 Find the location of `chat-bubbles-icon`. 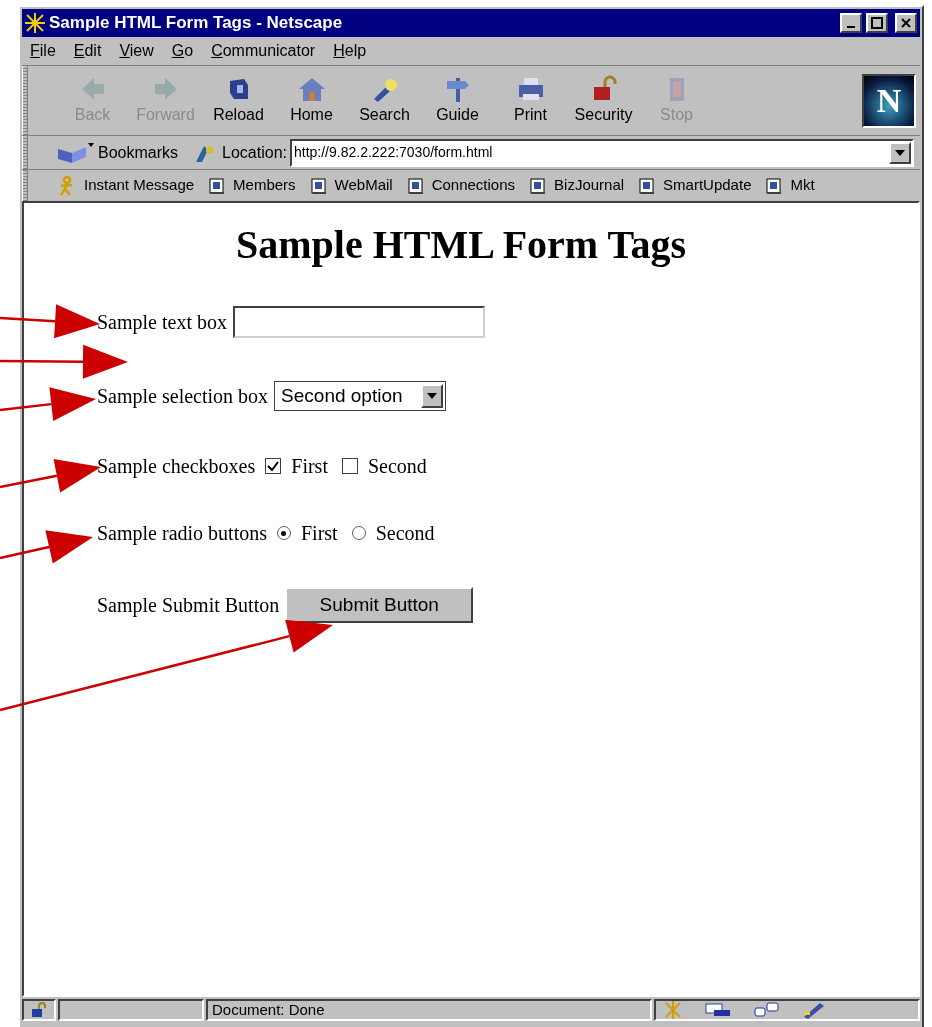

chat-bubbles-icon is located at coordinates (767, 1010).